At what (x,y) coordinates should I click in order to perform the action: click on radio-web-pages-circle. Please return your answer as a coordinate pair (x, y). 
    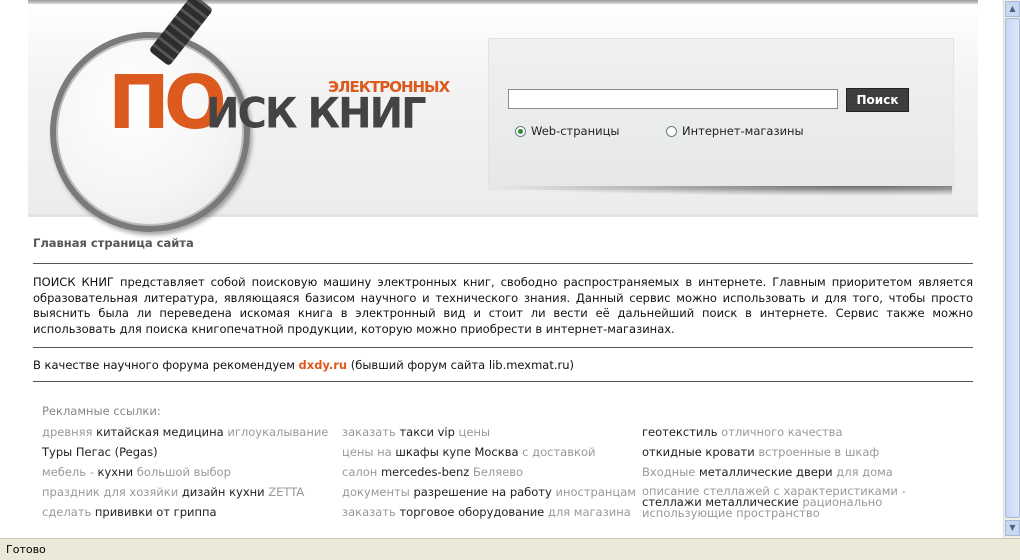
    Looking at the image, I should click on (520, 131).